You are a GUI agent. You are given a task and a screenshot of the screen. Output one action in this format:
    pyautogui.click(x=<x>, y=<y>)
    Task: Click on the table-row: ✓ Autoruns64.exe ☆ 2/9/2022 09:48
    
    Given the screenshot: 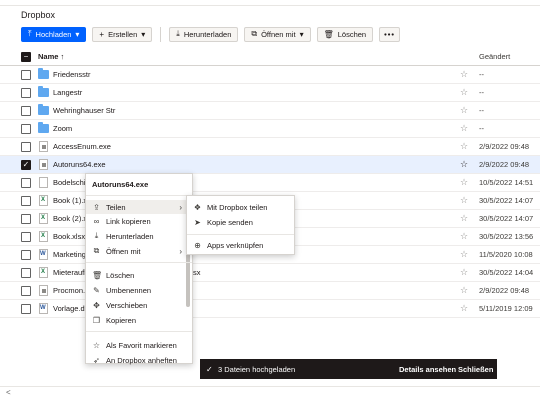 What is the action you would take?
    pyautogui.click(x=270, y=165)
    